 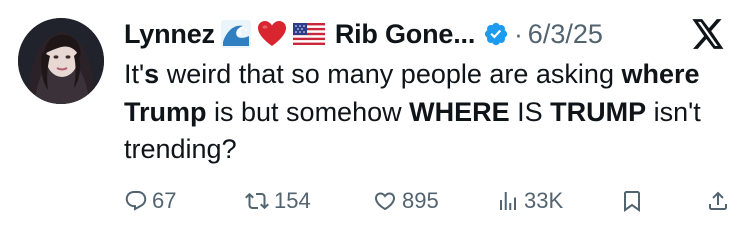 I want to click on tweet-header: Lynnez Rib Gone... · 6/3/25, so click(x=363, y=34).